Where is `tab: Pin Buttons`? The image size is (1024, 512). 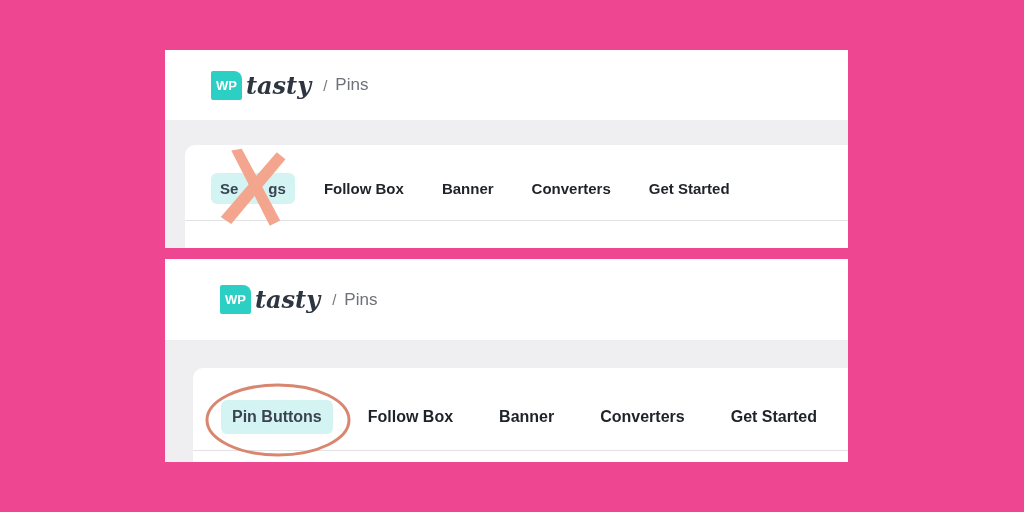 tab: Pin Buttons is located at coordinates (277, 417).